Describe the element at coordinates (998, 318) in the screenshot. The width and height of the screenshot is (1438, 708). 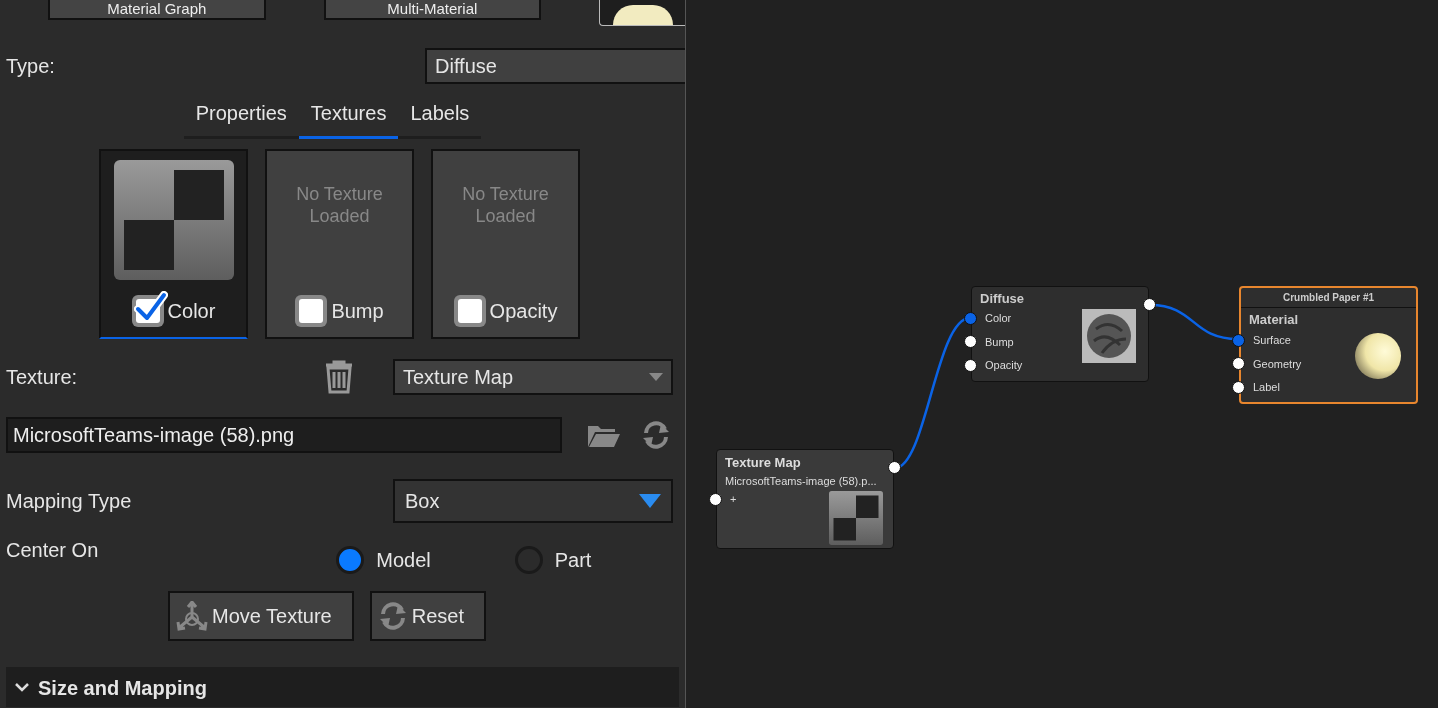
I see `port-label: Color` at that location.